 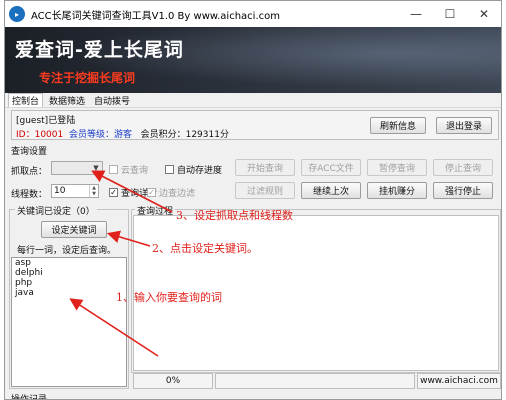 I want to click on tab-auto-dial: 自动拨号, so click(x=112, y=100).